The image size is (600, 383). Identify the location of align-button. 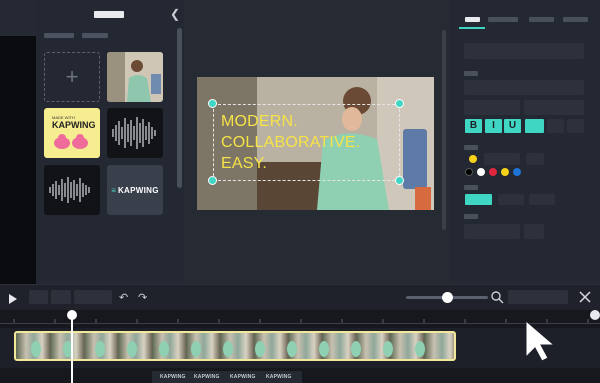
(534, 126).